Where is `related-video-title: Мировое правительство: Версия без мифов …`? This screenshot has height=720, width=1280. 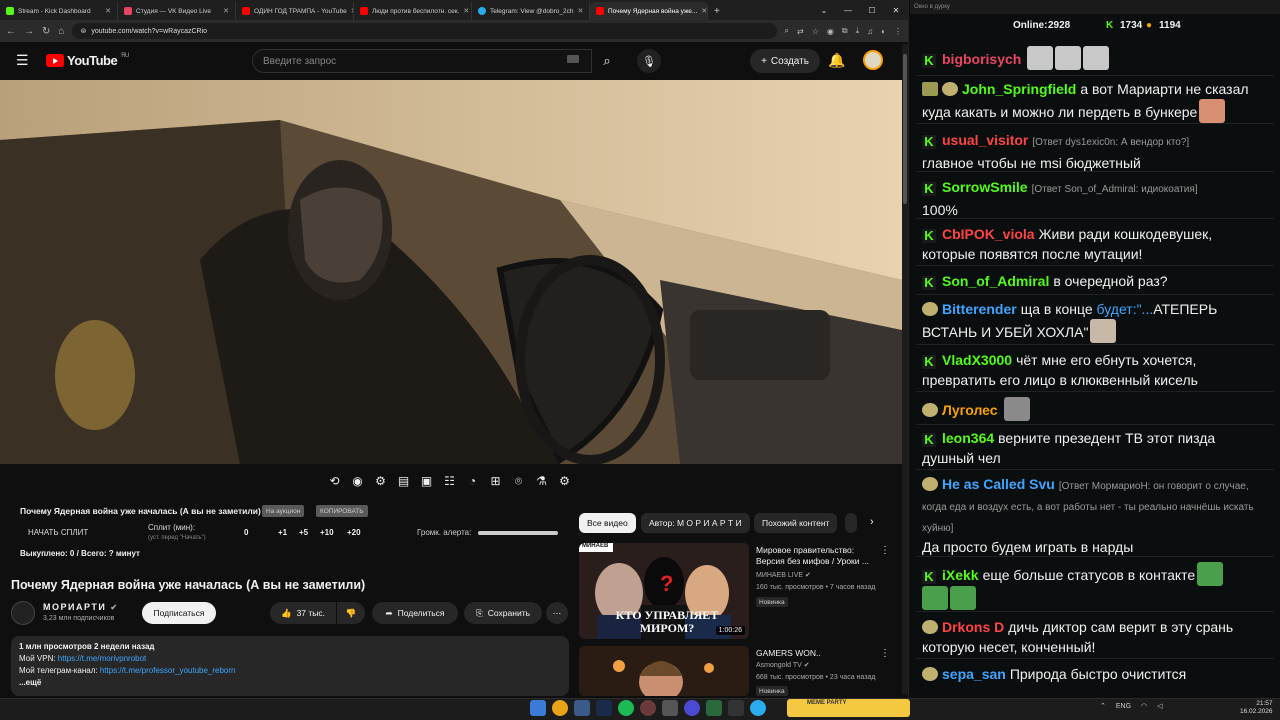 related-video-title: Мировое правительство: Версия без мифов … is located at coordinates (816, 556).